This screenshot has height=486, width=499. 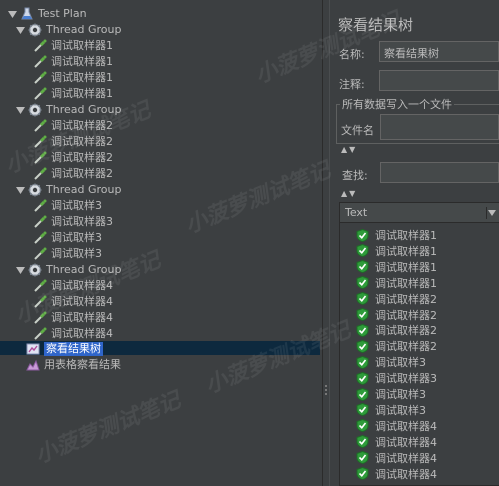 I want to click on result-row: 调试取样器3, so click(x=396, y=378).